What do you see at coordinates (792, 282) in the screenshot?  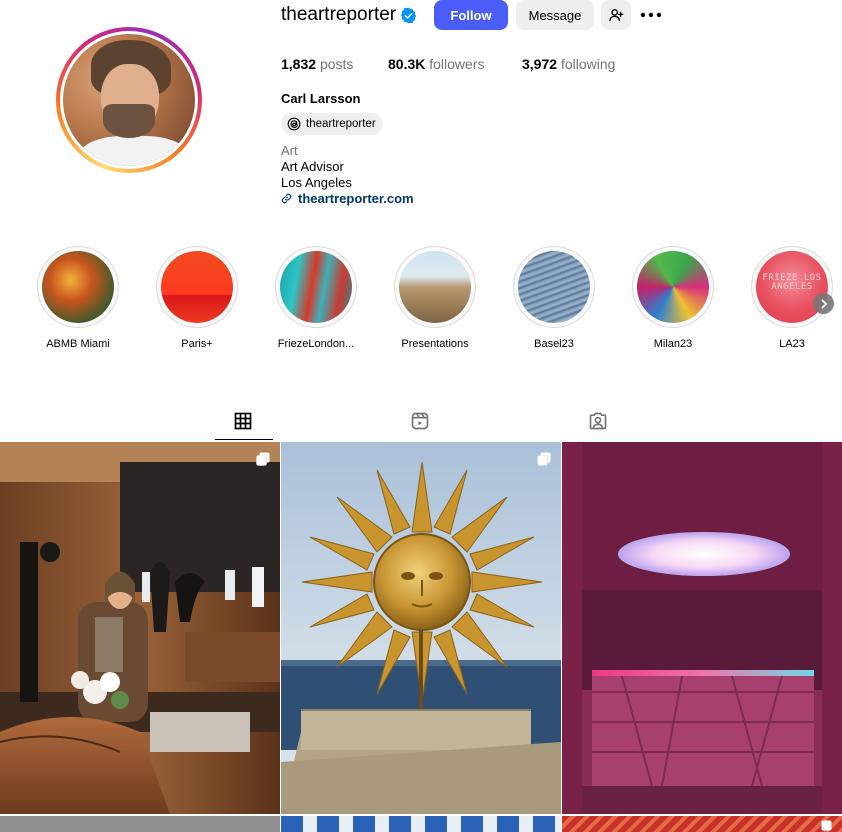 I see `frieze-la-wordmark: FRIEZE LOS ANGELES` at bounding box center [792, 282].